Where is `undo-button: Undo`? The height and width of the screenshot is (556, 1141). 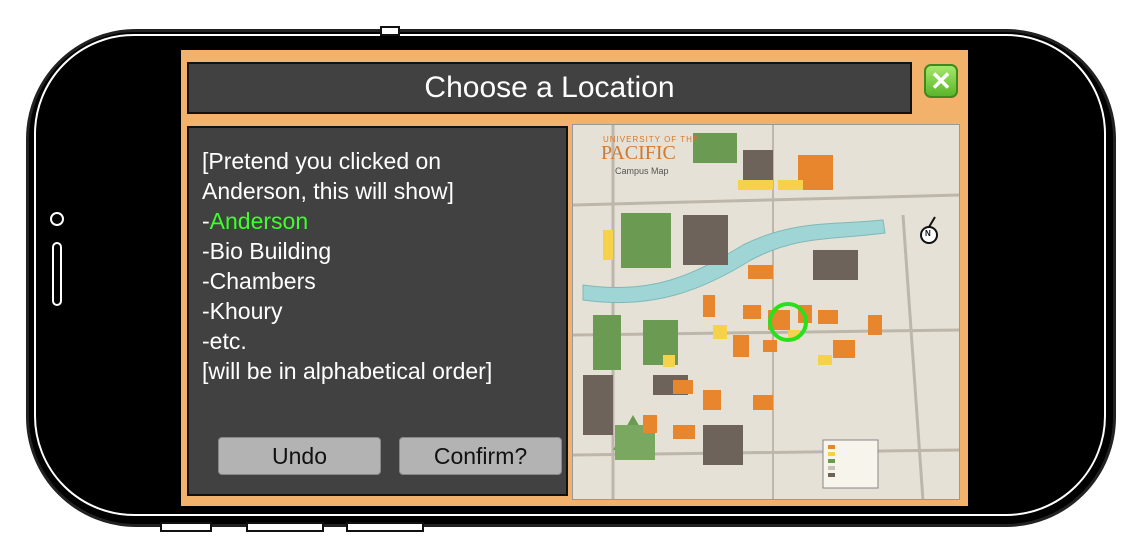
undo-button: Undo is located at coordinates (299, 456).